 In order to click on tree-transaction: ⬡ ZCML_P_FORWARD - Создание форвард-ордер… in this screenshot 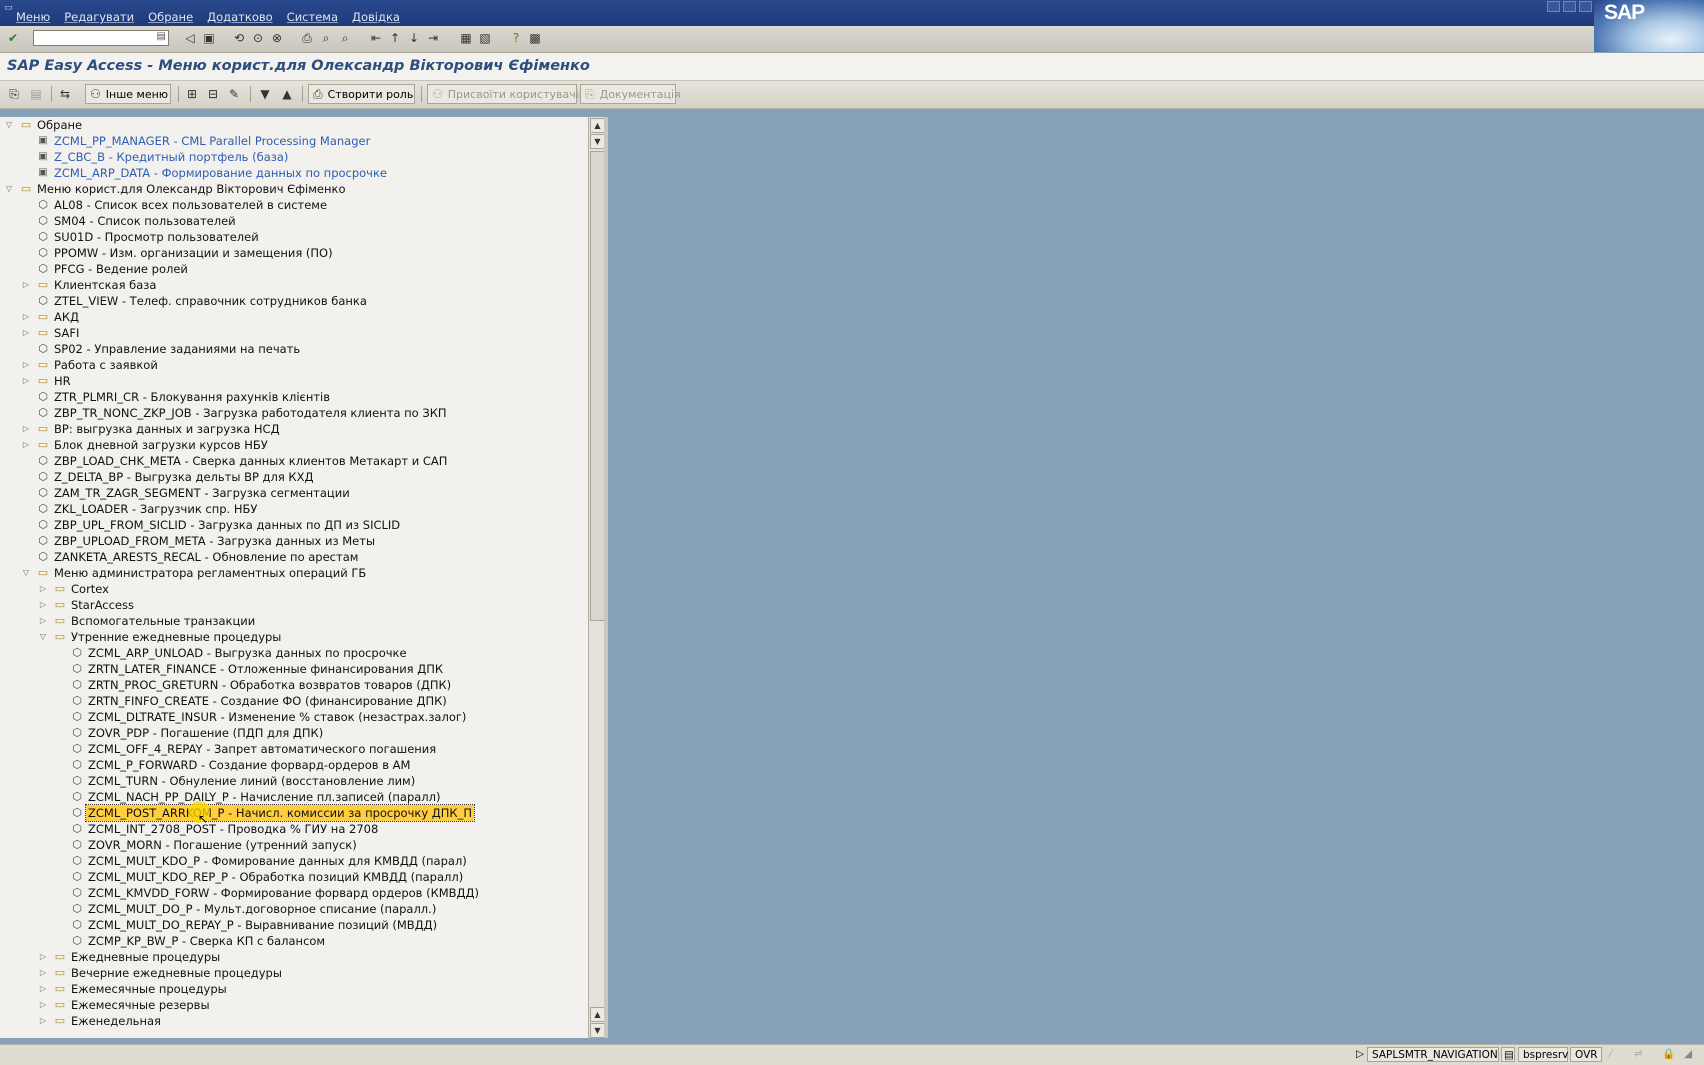, I will do `click(295, 765)`.